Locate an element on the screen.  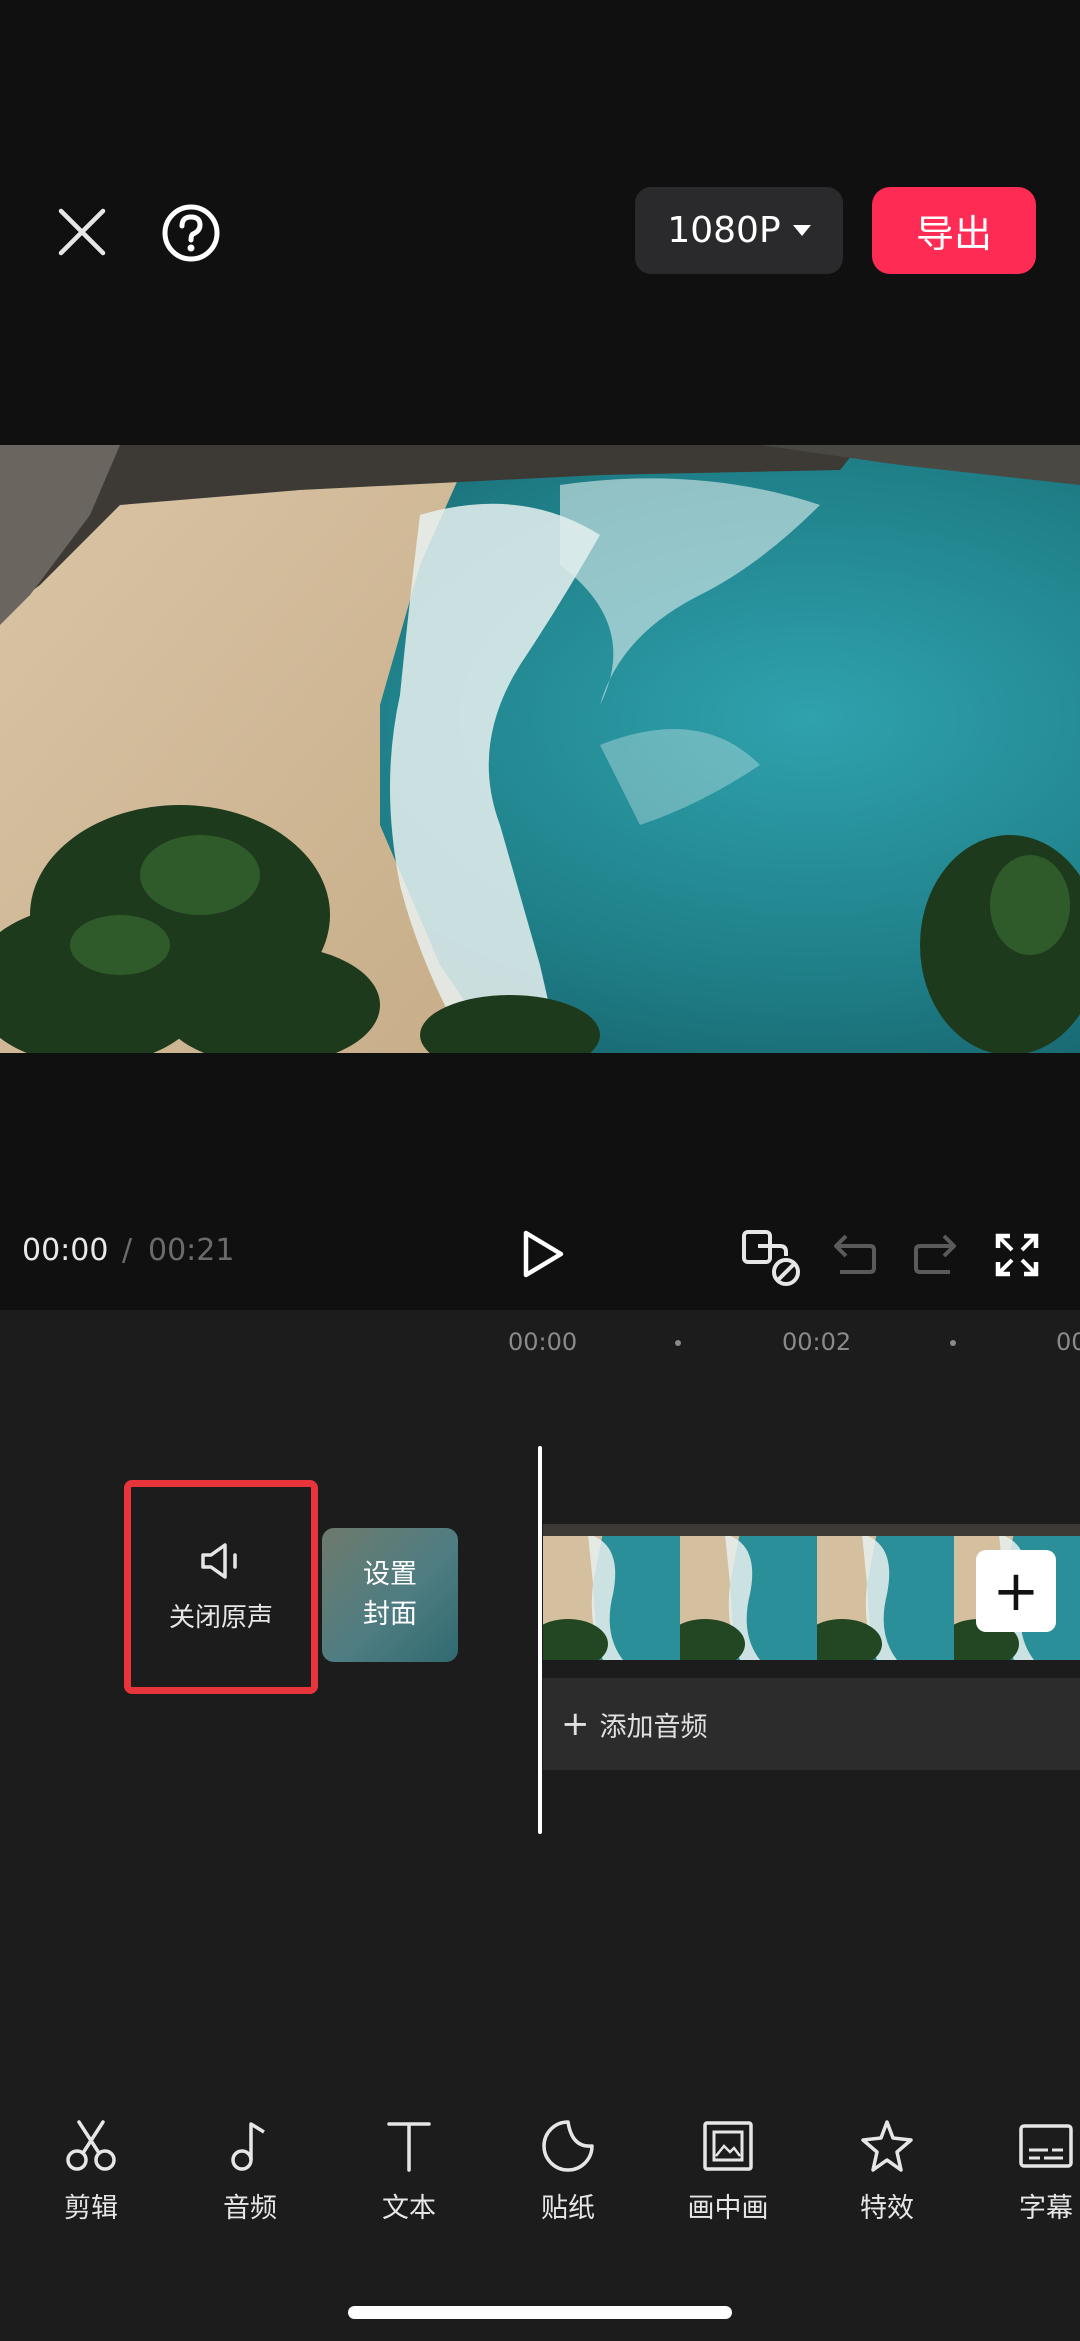
redo-icon is located at coordinates (935, 1254).